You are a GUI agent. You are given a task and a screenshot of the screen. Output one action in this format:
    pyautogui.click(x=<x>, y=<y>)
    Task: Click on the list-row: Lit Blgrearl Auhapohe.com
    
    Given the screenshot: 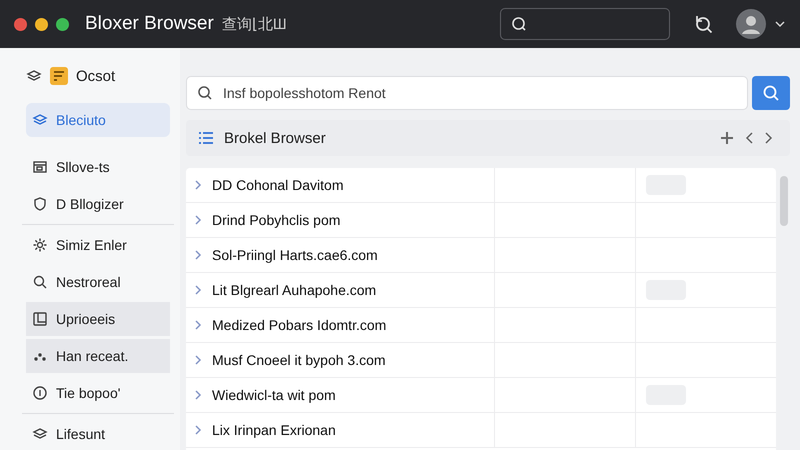 What is the action you would take?
    pyautogui.click(x=481, y=290)
    